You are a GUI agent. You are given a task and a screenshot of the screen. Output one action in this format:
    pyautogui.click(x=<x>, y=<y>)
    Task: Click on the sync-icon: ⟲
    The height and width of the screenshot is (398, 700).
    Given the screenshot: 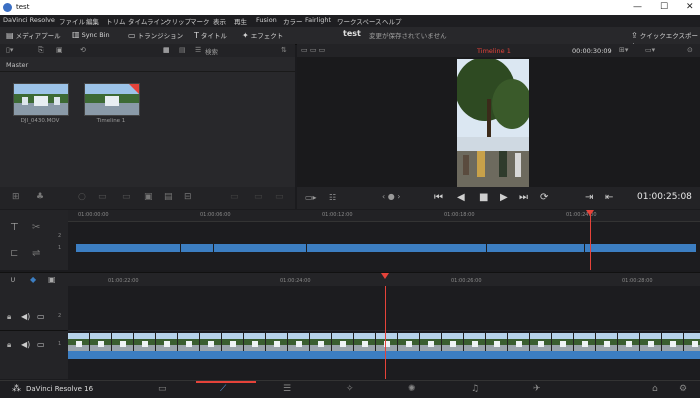 What is the action you would take?
    pyautogui.click(x=83, y=50)
    